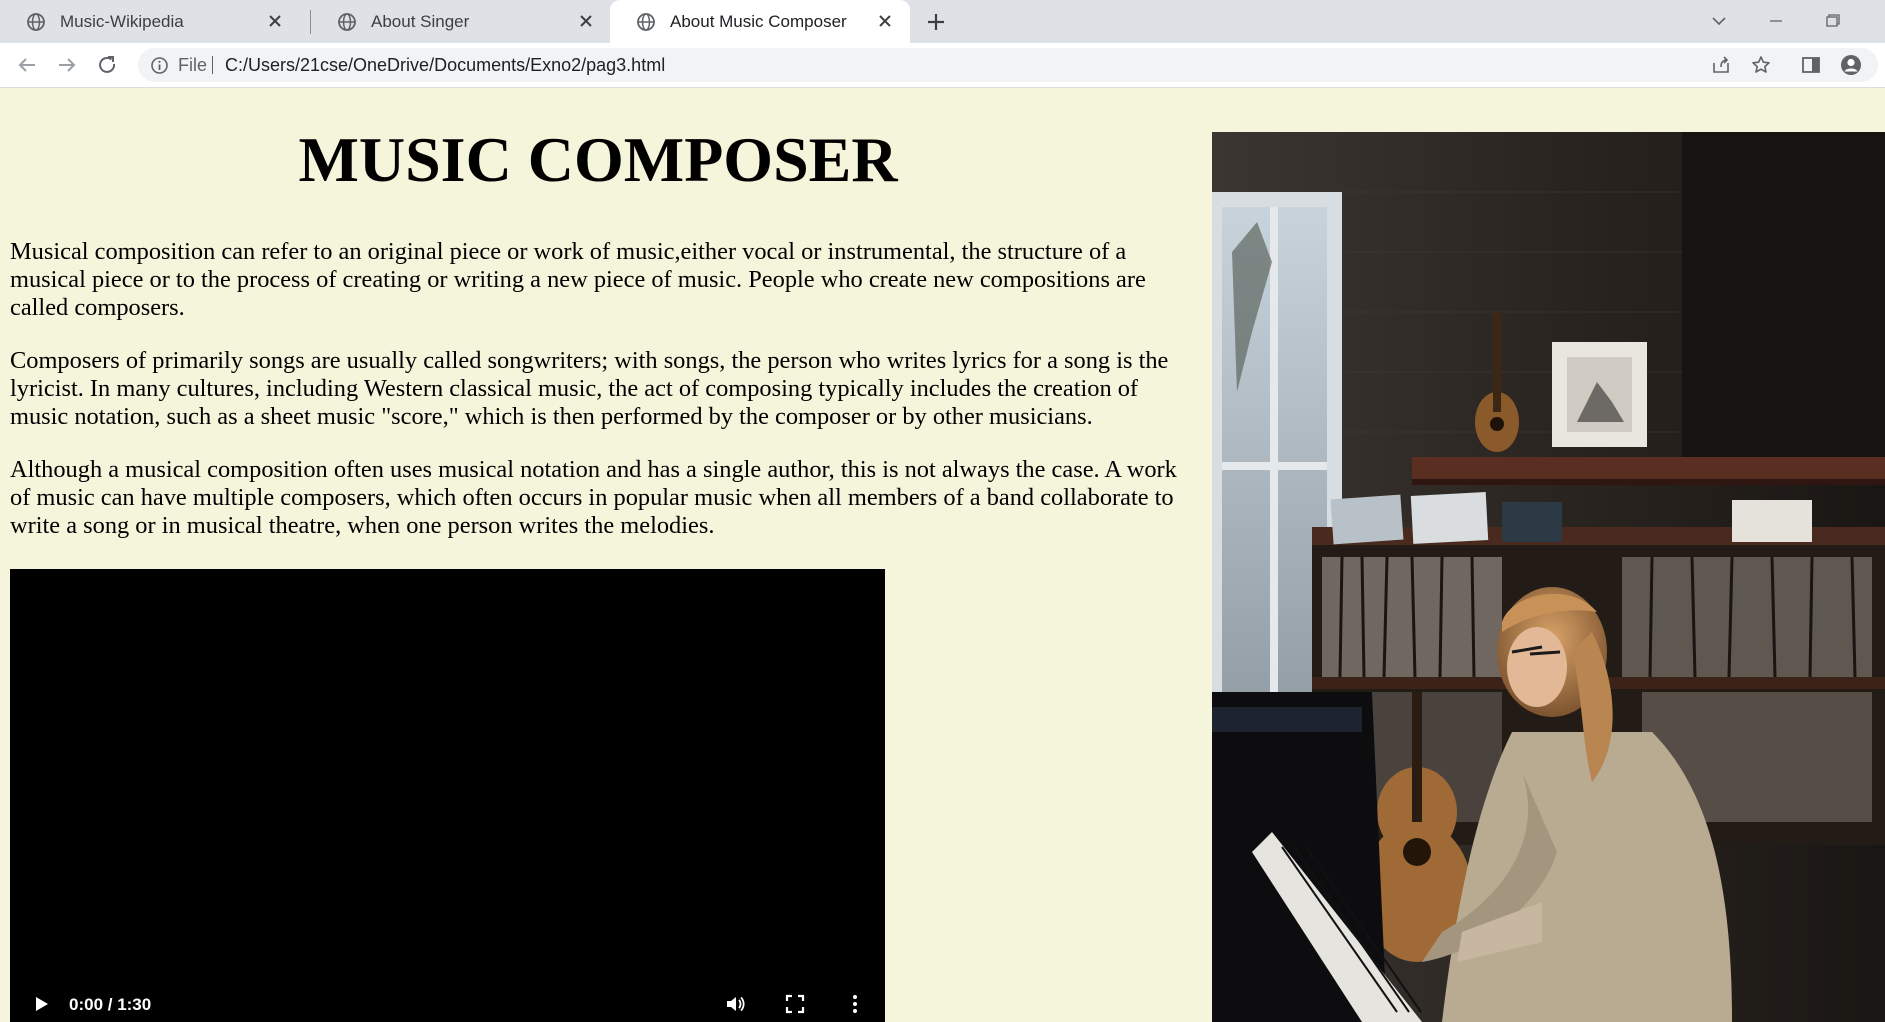 The height and width of the screenshot is (1022, 1885). Describe the element at coordinates (1851, 65) in the screenshot. I see `profile-avatar-icon` at that location.